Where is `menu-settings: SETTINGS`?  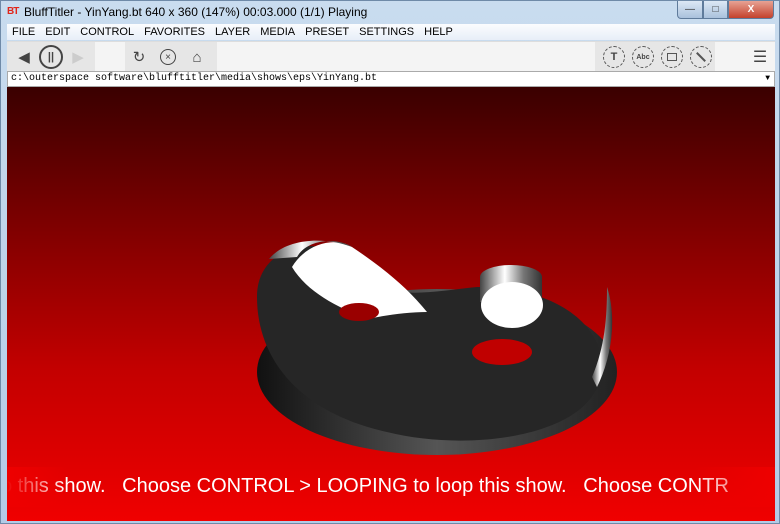 menu-settings: SETTINGS is located at coordinates (386, 32).